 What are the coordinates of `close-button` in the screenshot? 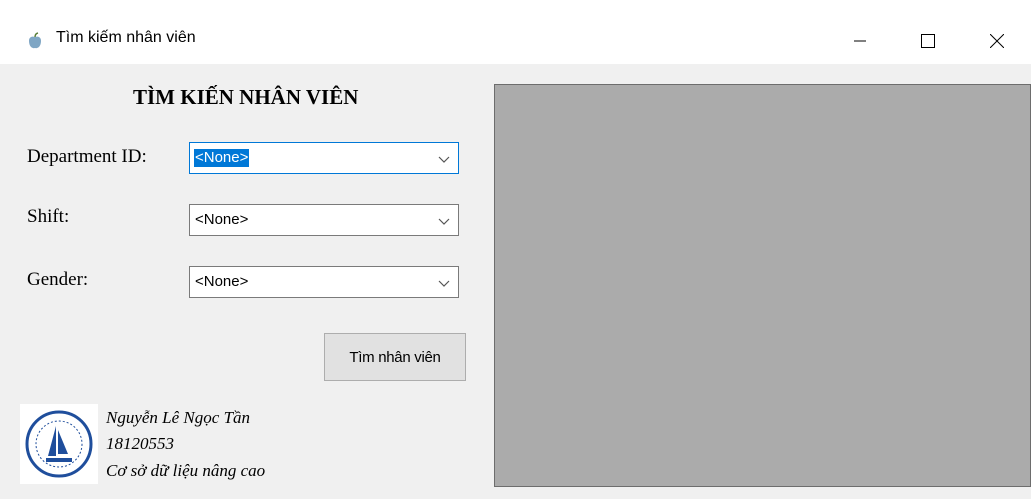 It's located at (997, 41).